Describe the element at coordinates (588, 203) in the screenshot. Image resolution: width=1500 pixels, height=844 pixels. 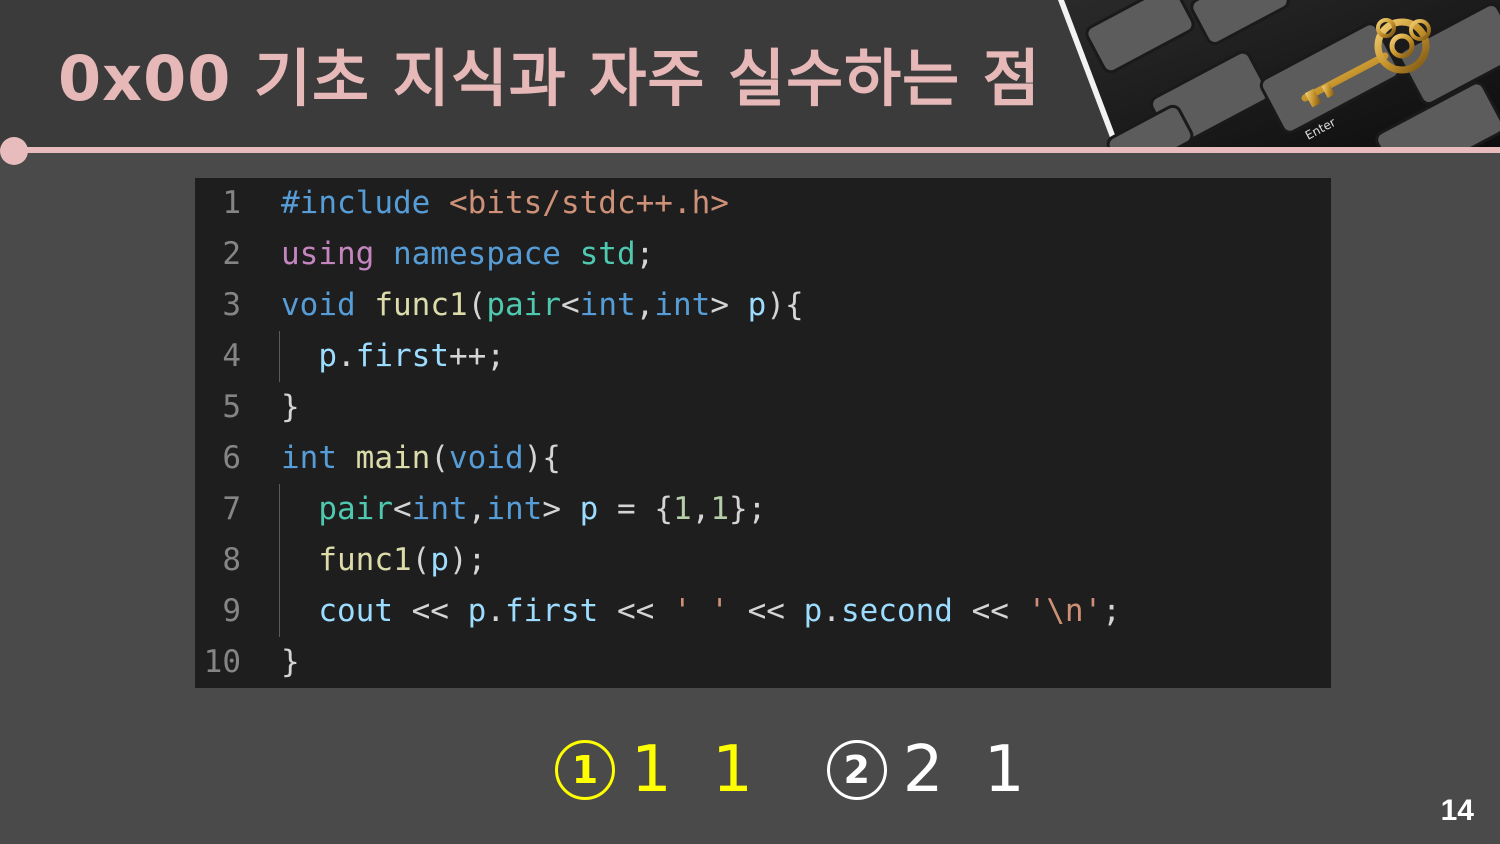
I see `code-token: <bits/stdc++.h>` at that location.